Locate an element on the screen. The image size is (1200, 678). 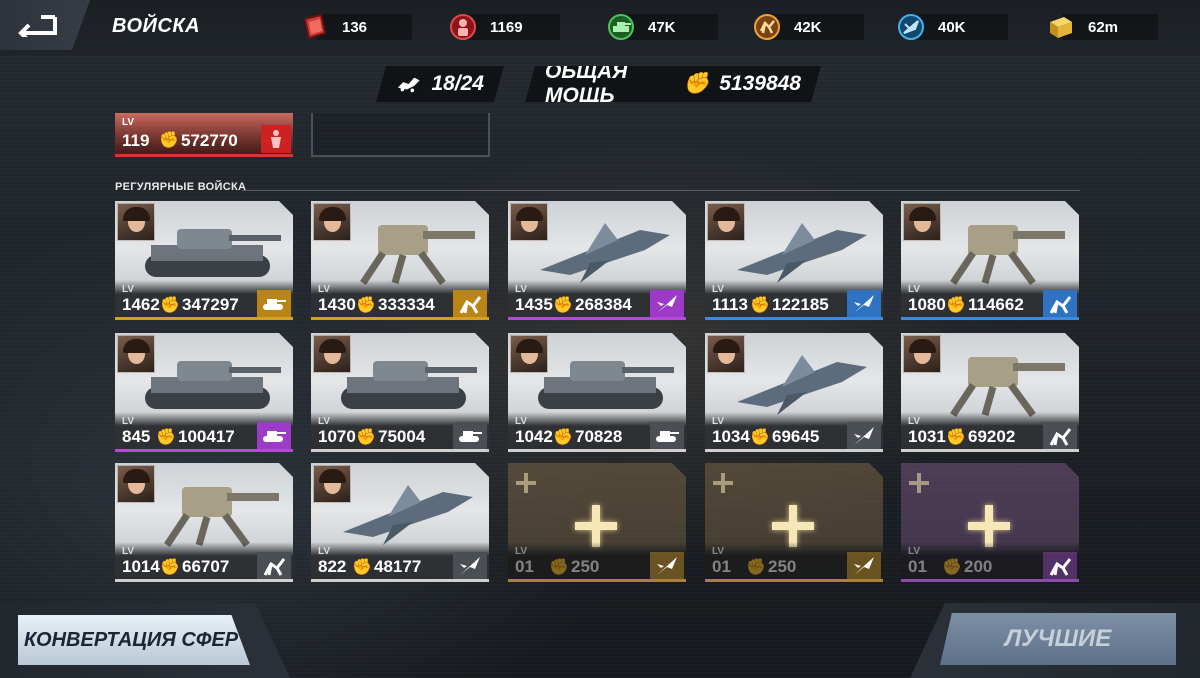
unit-power: 100417 is located at coordinates (206, 436).